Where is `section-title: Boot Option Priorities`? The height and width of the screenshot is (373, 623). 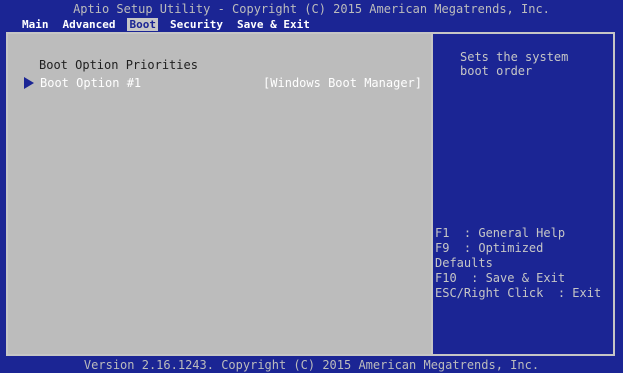 section-title: Boot Option Priorities is located at coordinates (118, 65).